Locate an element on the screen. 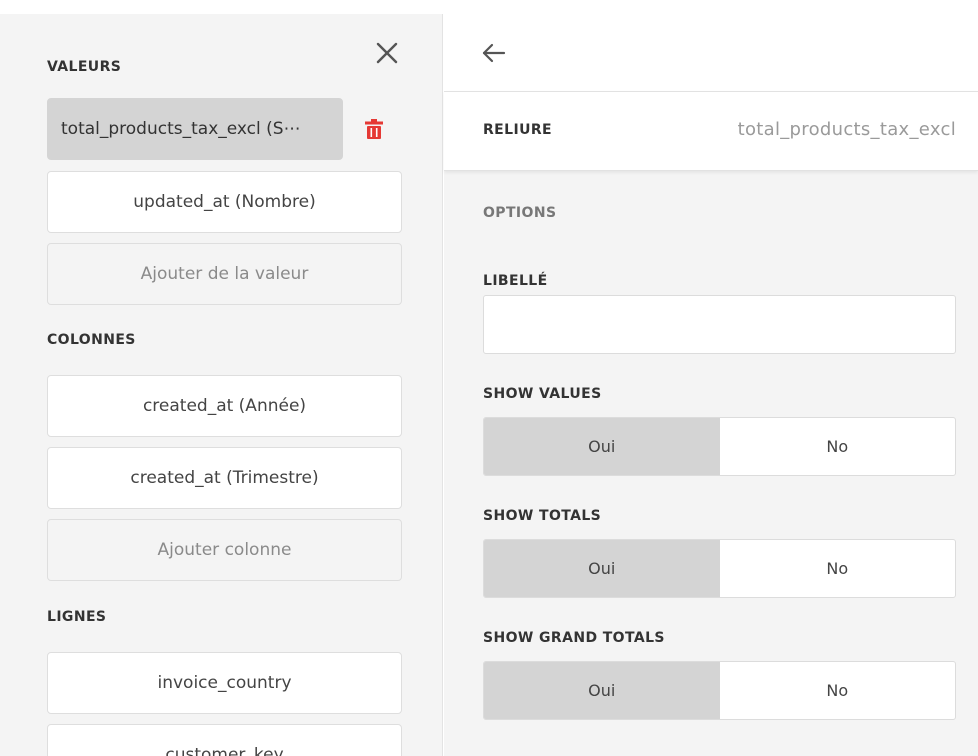 Image resolution: width=978 pixels, height=756 pixels. show-values-no: No is located at coordinates (838, 446).